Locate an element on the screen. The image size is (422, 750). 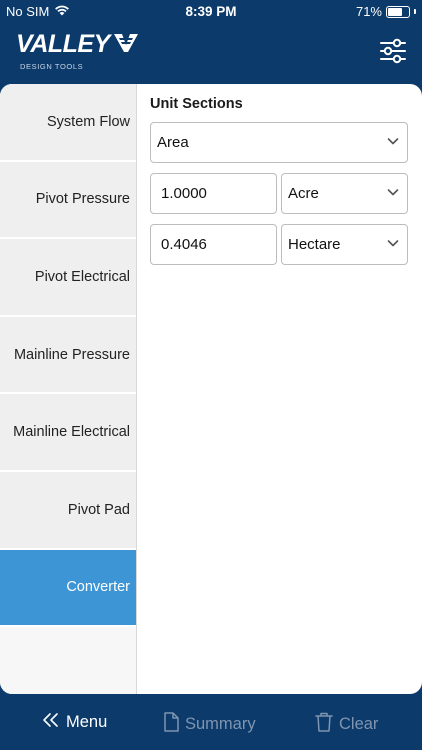
valley-v-mark-icon is located at coordinates (126, 45).